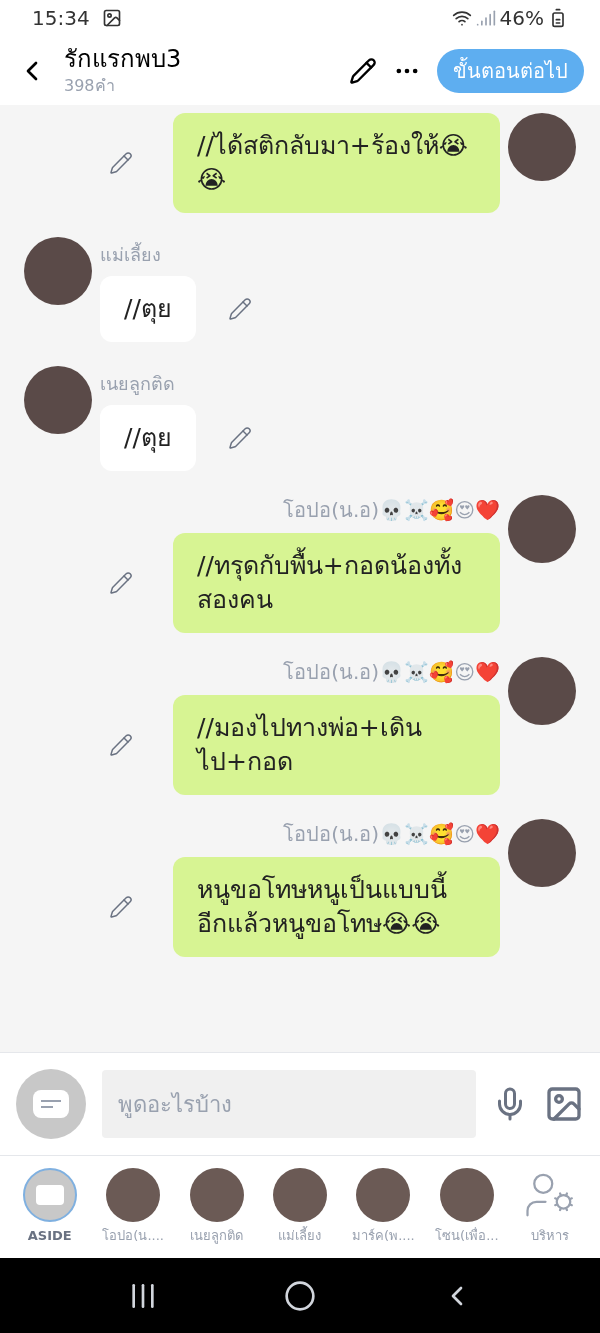  Describe the element at coordinates (130, 254) in the screenshot. I see `sender-name: แม่เลี้ยง` at that location.